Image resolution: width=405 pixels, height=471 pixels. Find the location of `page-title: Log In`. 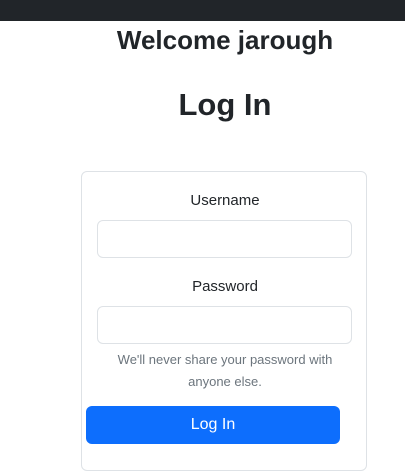

page-title: Log In is located at coordinates (225, 104).